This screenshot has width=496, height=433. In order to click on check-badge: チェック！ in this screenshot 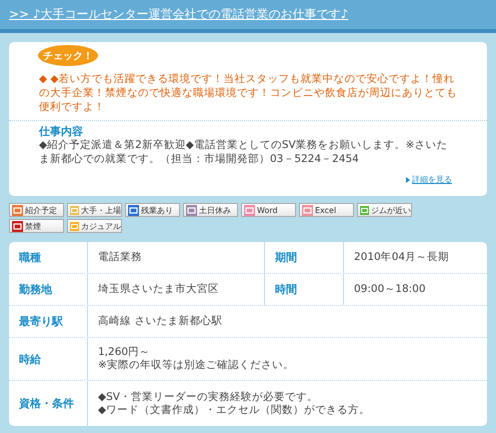, I will do `click(68, 55)`.